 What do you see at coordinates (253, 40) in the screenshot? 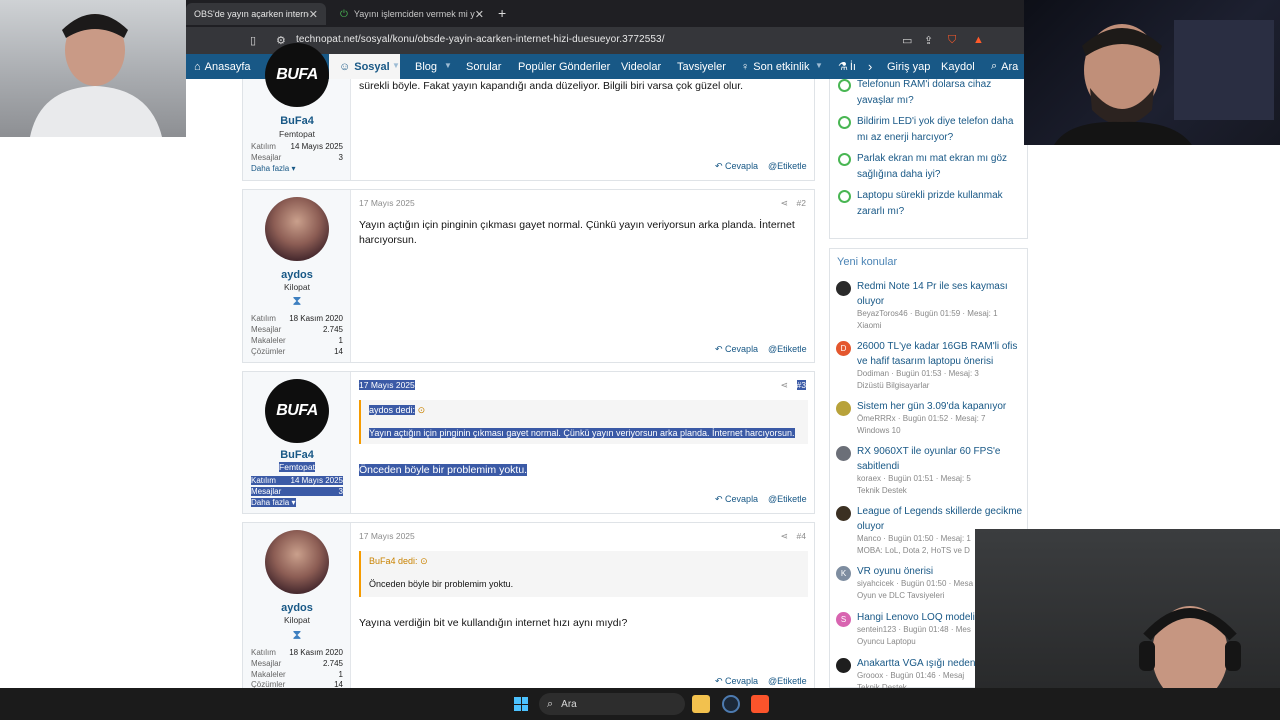
I see `bookmark-icon: ▯` at bounding box center [253, 40].